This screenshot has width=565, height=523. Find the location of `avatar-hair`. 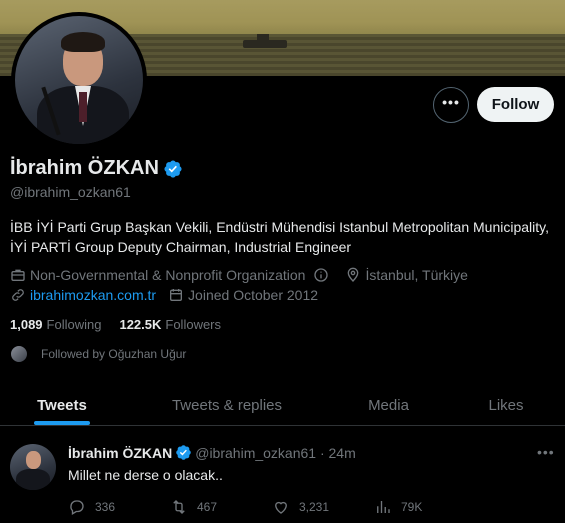

avatar-hair is located at coordinates (83, 42).